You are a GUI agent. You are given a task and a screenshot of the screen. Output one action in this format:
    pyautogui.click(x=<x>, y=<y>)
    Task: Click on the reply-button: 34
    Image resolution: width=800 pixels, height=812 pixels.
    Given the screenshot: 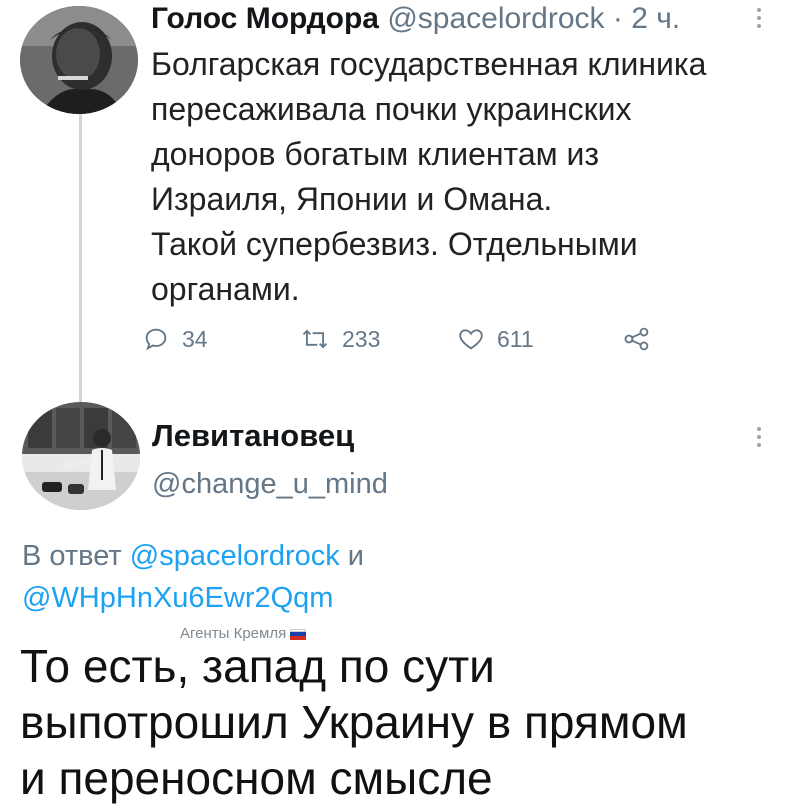 What is the action you would take?
    pyautogui.click(x=175, y=339)
    